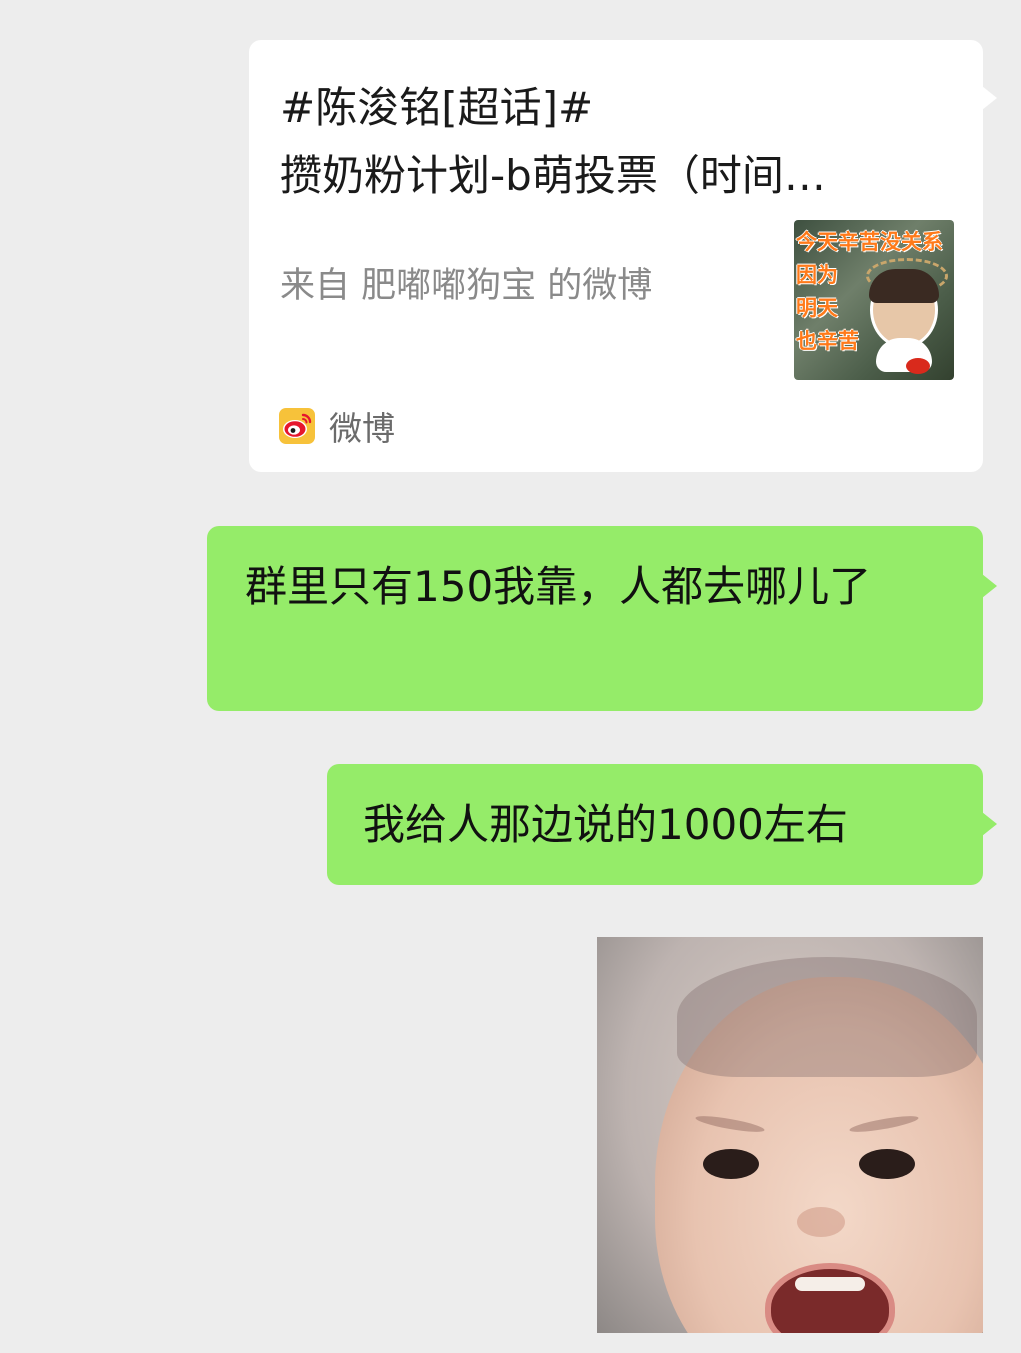 The width and height of the screenshot is (1021, 1353). What do you see at coordinates (437, 107) in the screenshot?
I see `share-card-title-line1: #陈浚铭[超话]#` at bounding box center [437, 107].